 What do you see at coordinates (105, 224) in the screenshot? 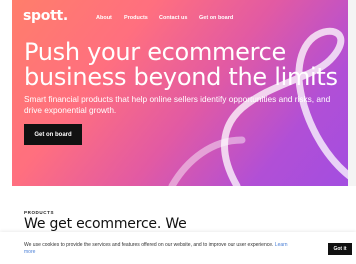
I see `section-title: We get ecommerce. We` at bounding box center [105, 224].